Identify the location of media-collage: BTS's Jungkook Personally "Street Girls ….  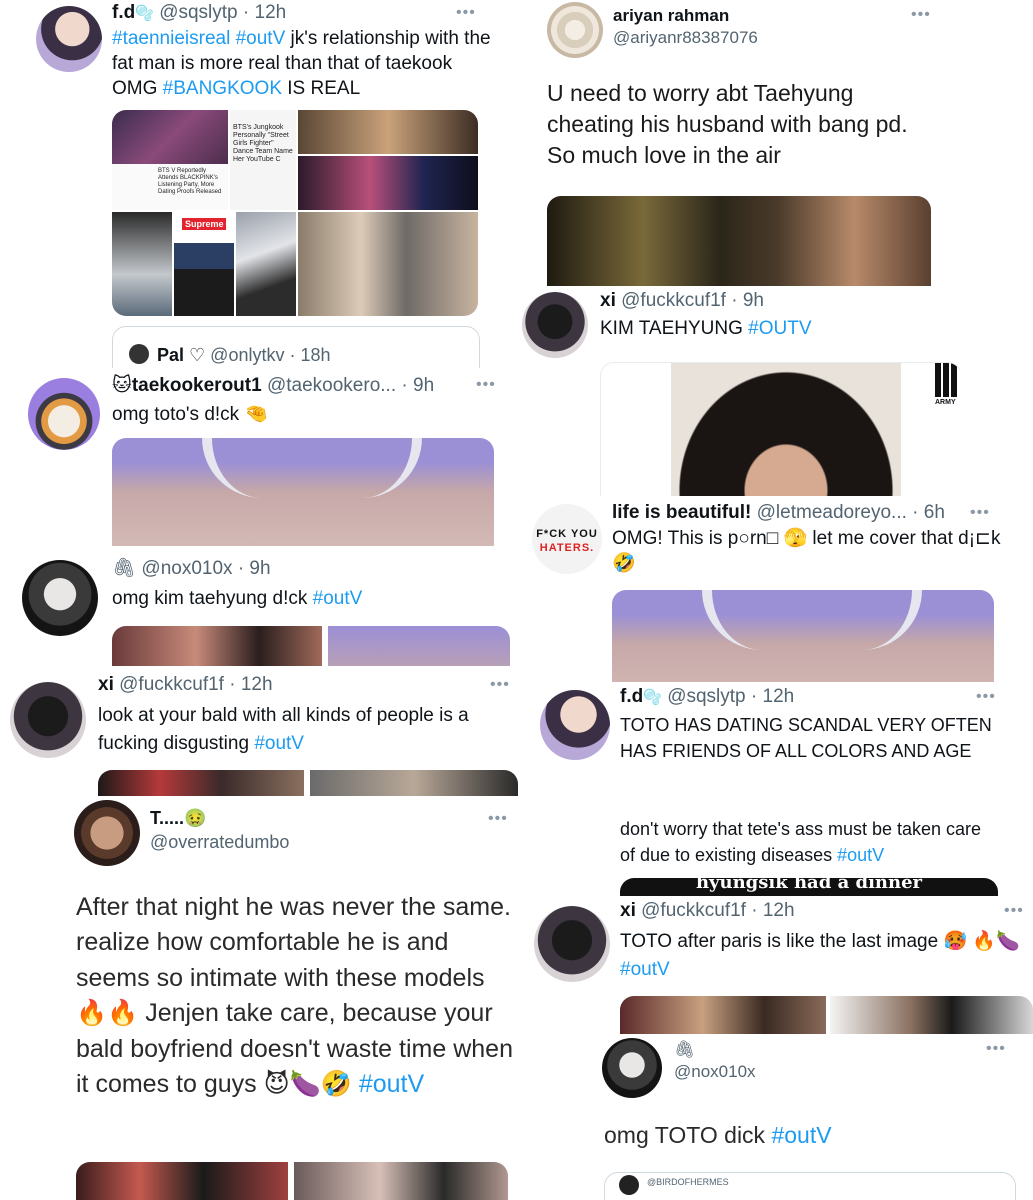
(263, 160).